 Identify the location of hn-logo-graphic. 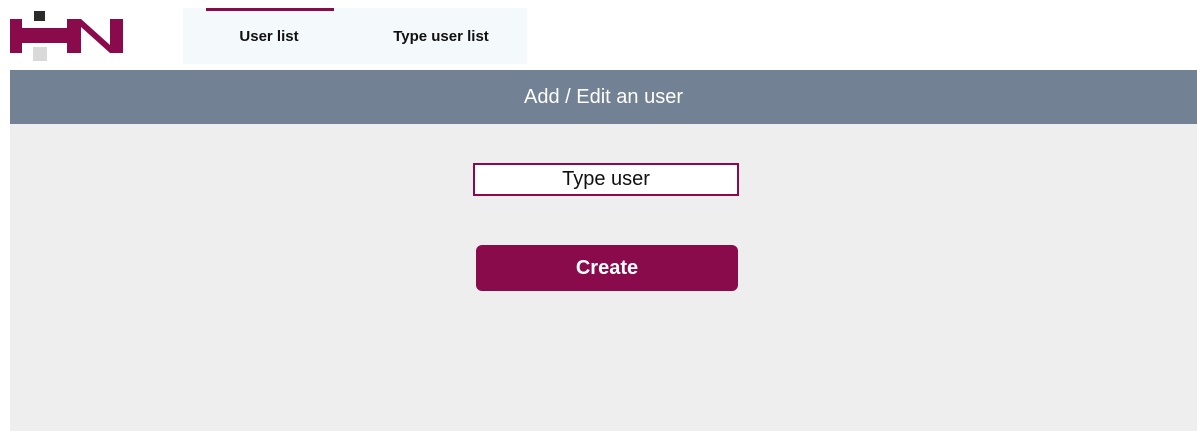
(66, 36).